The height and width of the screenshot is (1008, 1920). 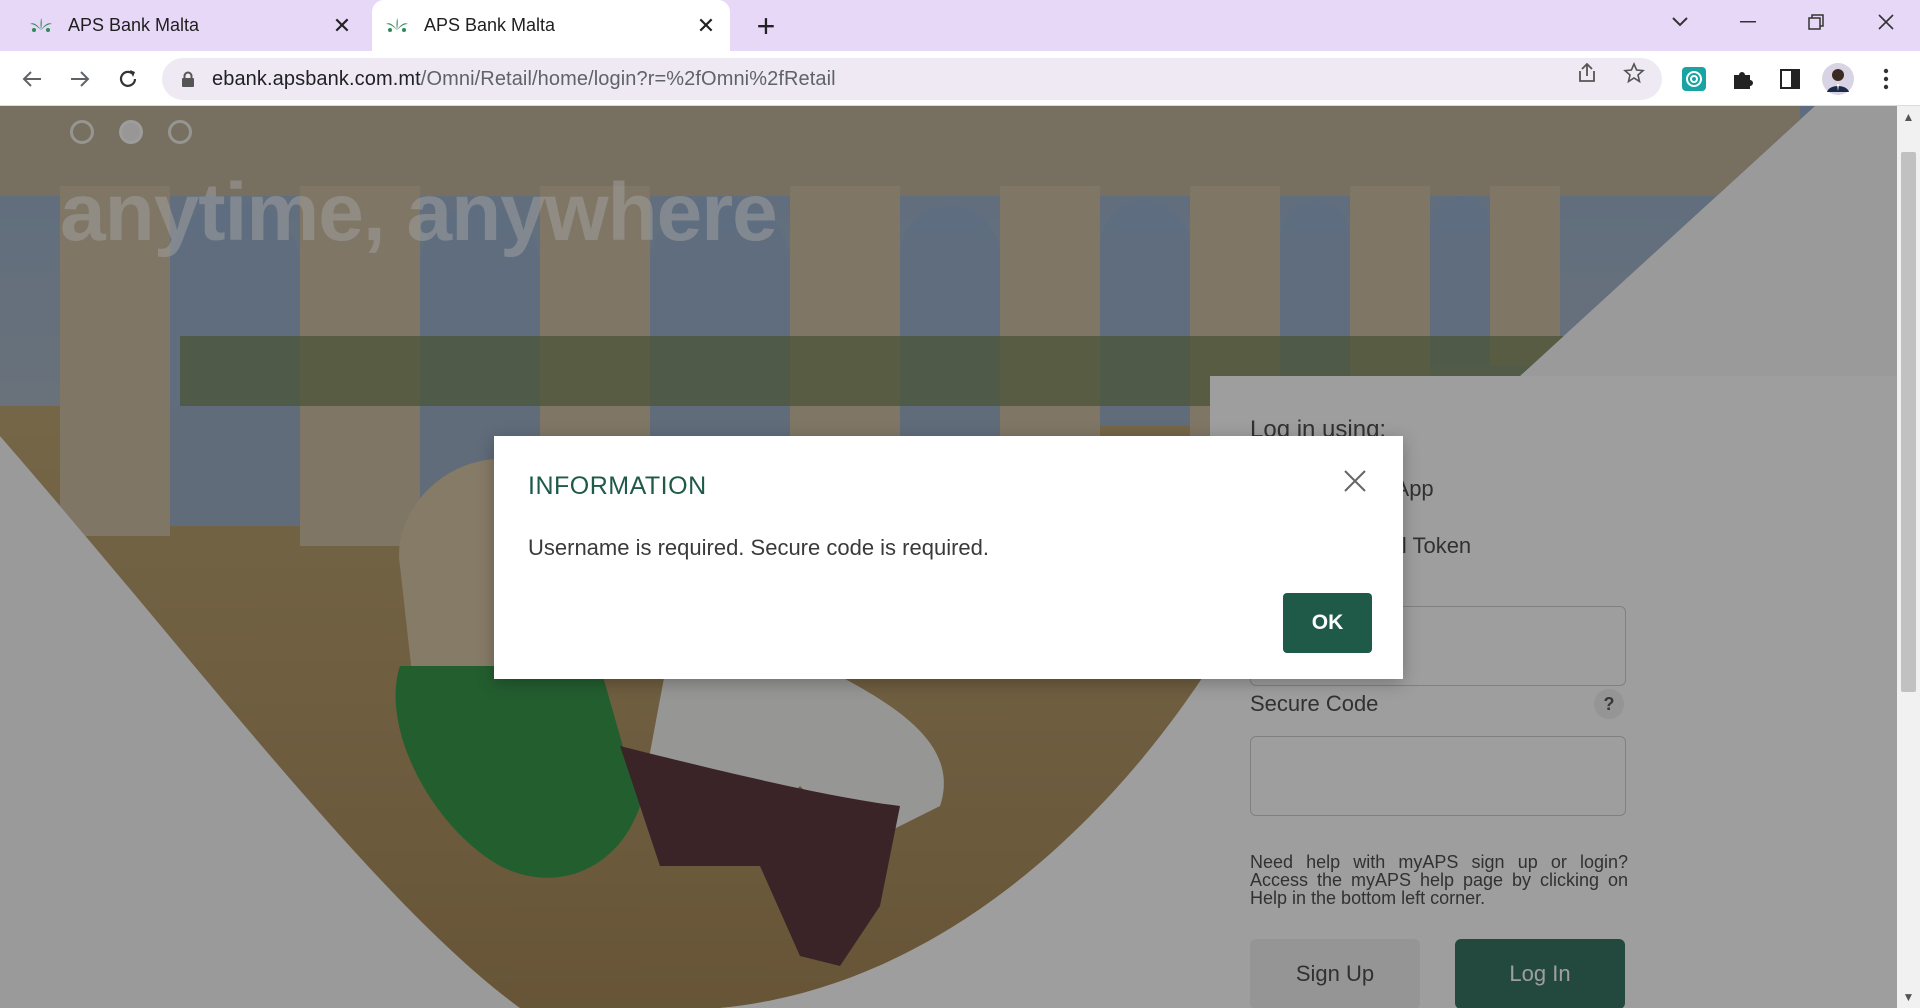 I want to click on scroll-down-arrow-icon: ▼, so click(x=1908, y=997).